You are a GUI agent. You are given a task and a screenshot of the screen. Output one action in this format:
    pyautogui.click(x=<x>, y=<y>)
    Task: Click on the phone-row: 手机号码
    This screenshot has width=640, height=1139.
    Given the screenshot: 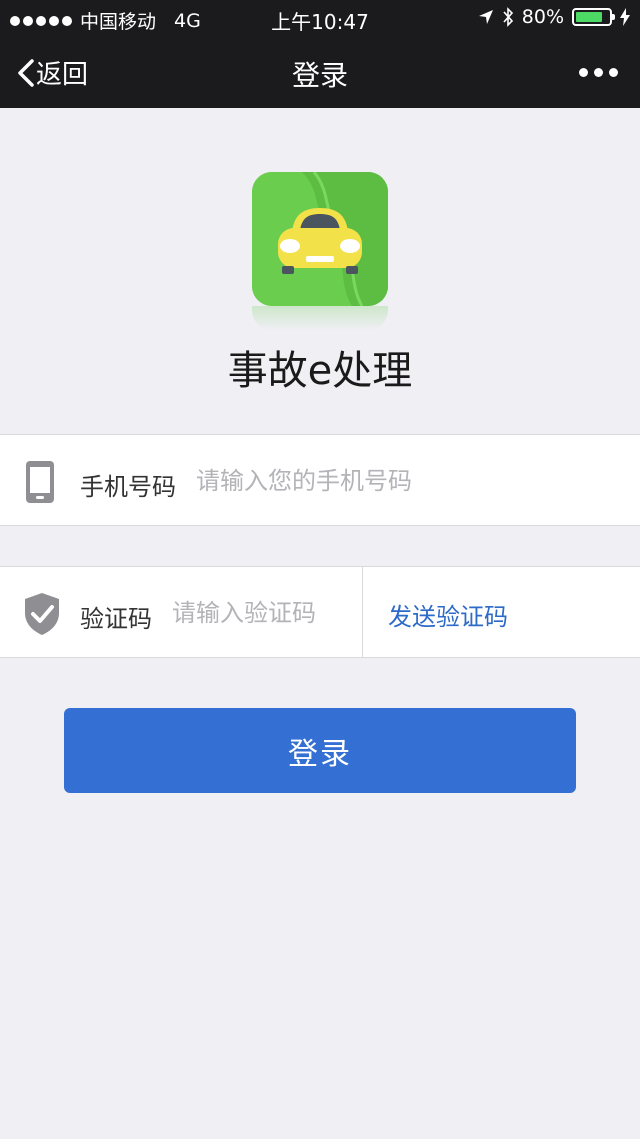 What is the action you would take?
    pyautogui.click(x=320, y=480)
    